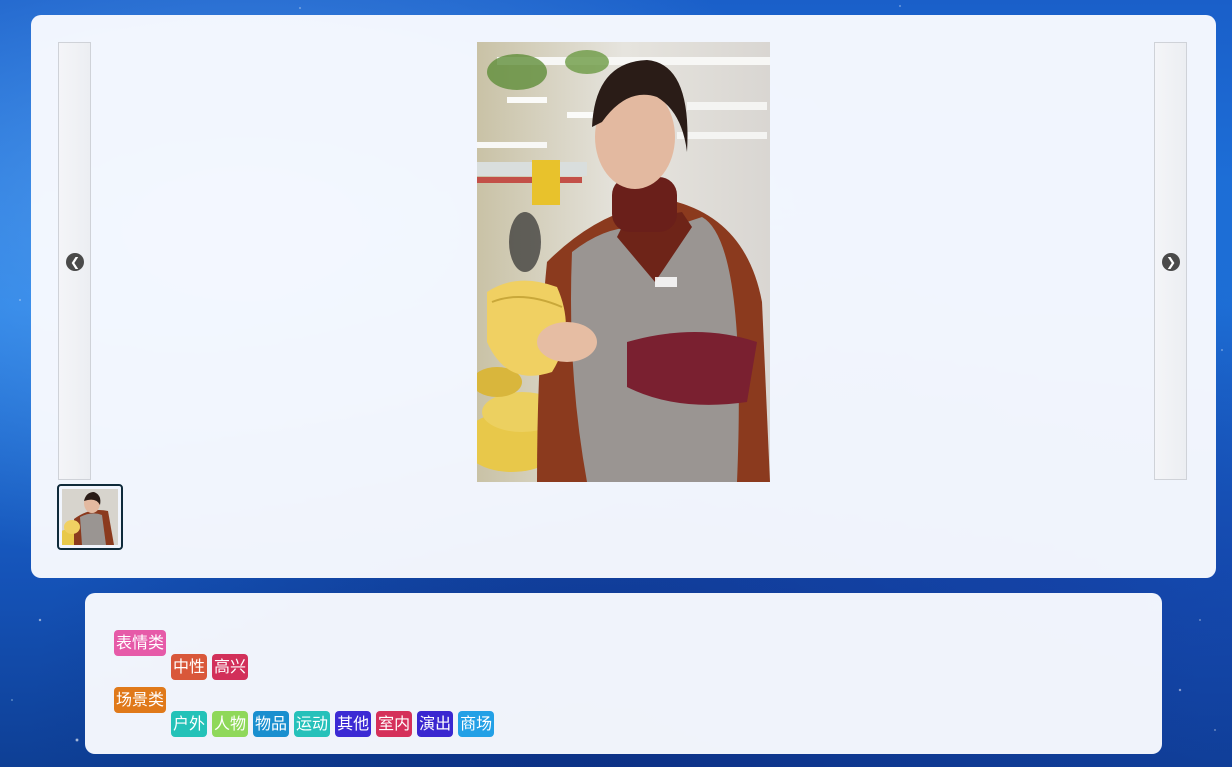 Image resolution: width=1232 pixels, height=767 pixels. Describe the element at coordinates (435, 724) in the screenshot. I see `tag-performance: 演出` at that location.